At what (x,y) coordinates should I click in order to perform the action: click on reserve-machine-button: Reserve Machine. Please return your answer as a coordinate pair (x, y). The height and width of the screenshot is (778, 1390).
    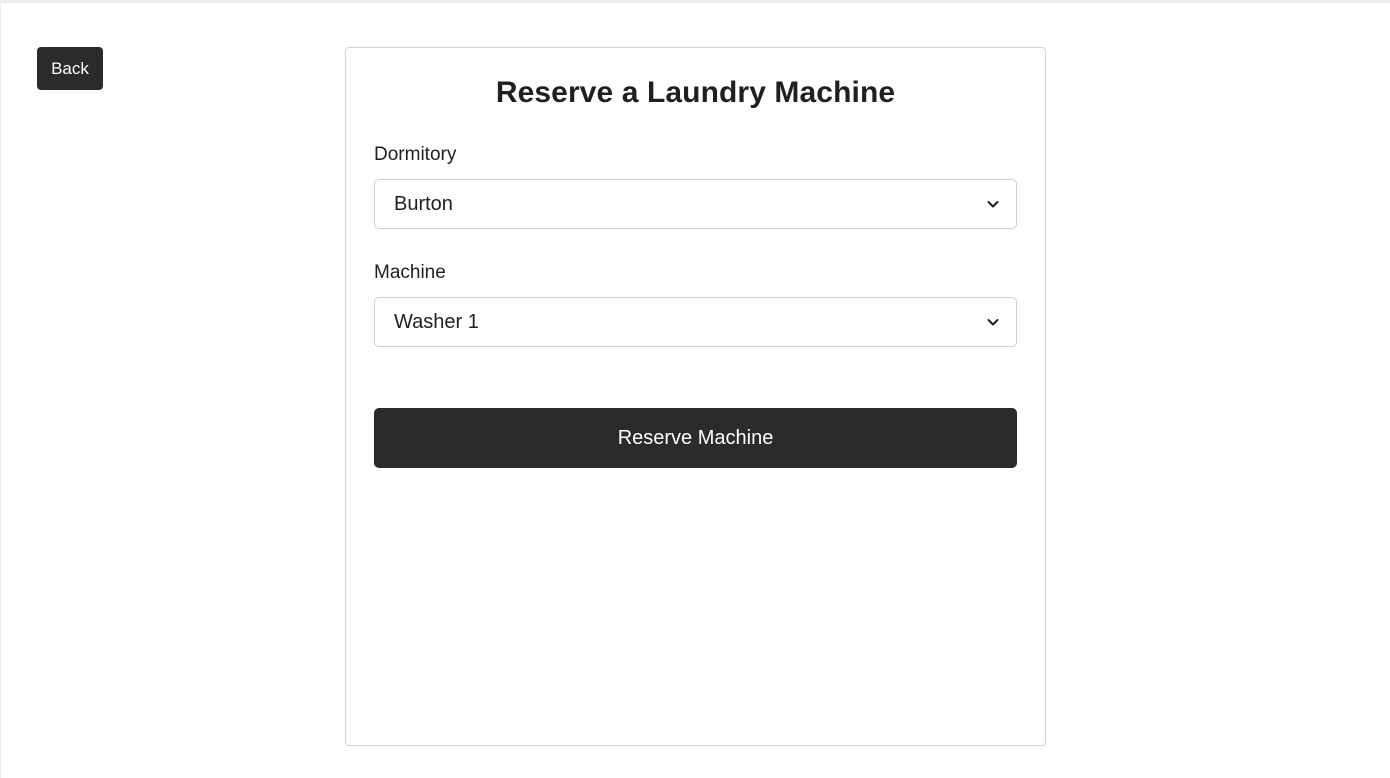
    Looking at the image, I should click on (695, 438).